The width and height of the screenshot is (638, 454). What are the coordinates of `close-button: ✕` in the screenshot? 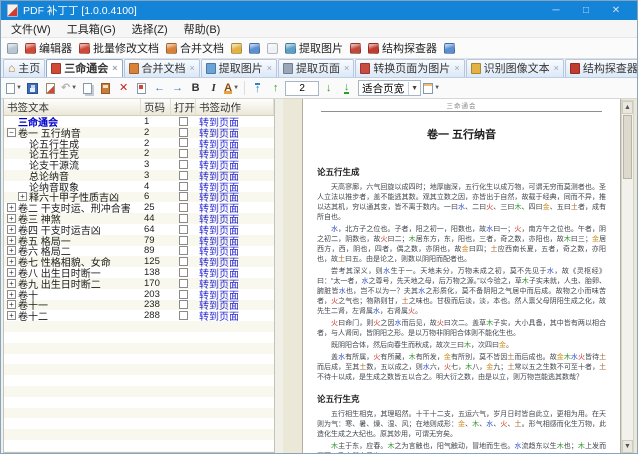 It's located at (616, 10).